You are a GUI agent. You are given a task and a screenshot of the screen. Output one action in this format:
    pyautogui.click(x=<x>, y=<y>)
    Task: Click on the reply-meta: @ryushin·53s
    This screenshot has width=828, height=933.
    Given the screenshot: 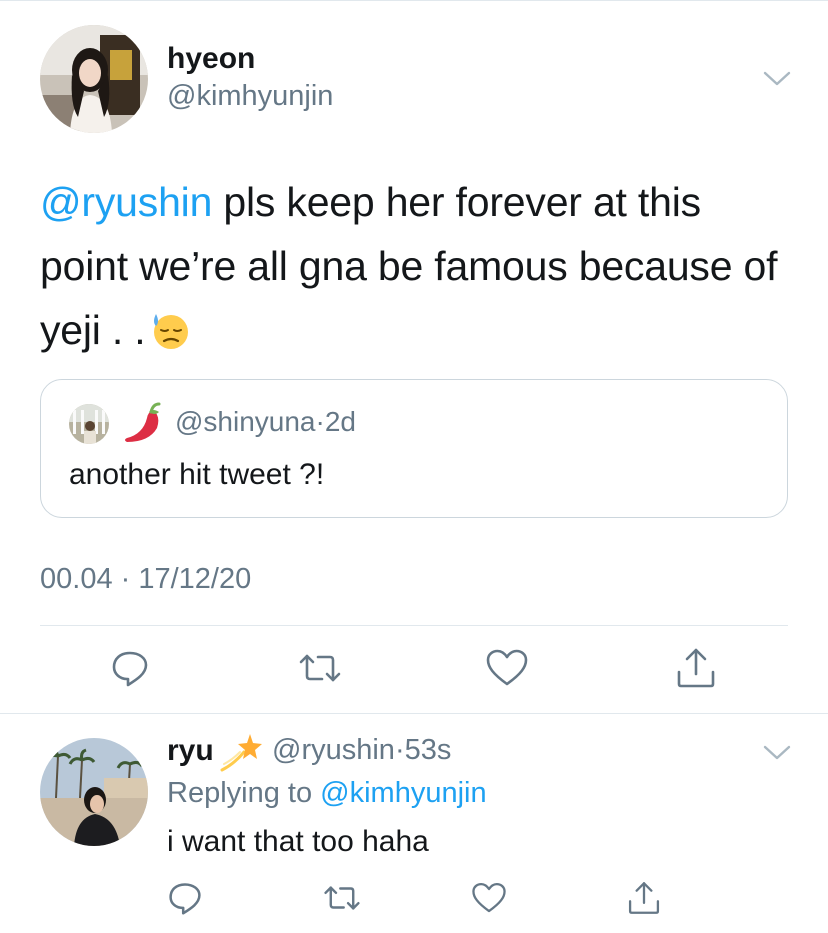 What is the action you would take?
    pyautogui.click(x=361, y=750)
    